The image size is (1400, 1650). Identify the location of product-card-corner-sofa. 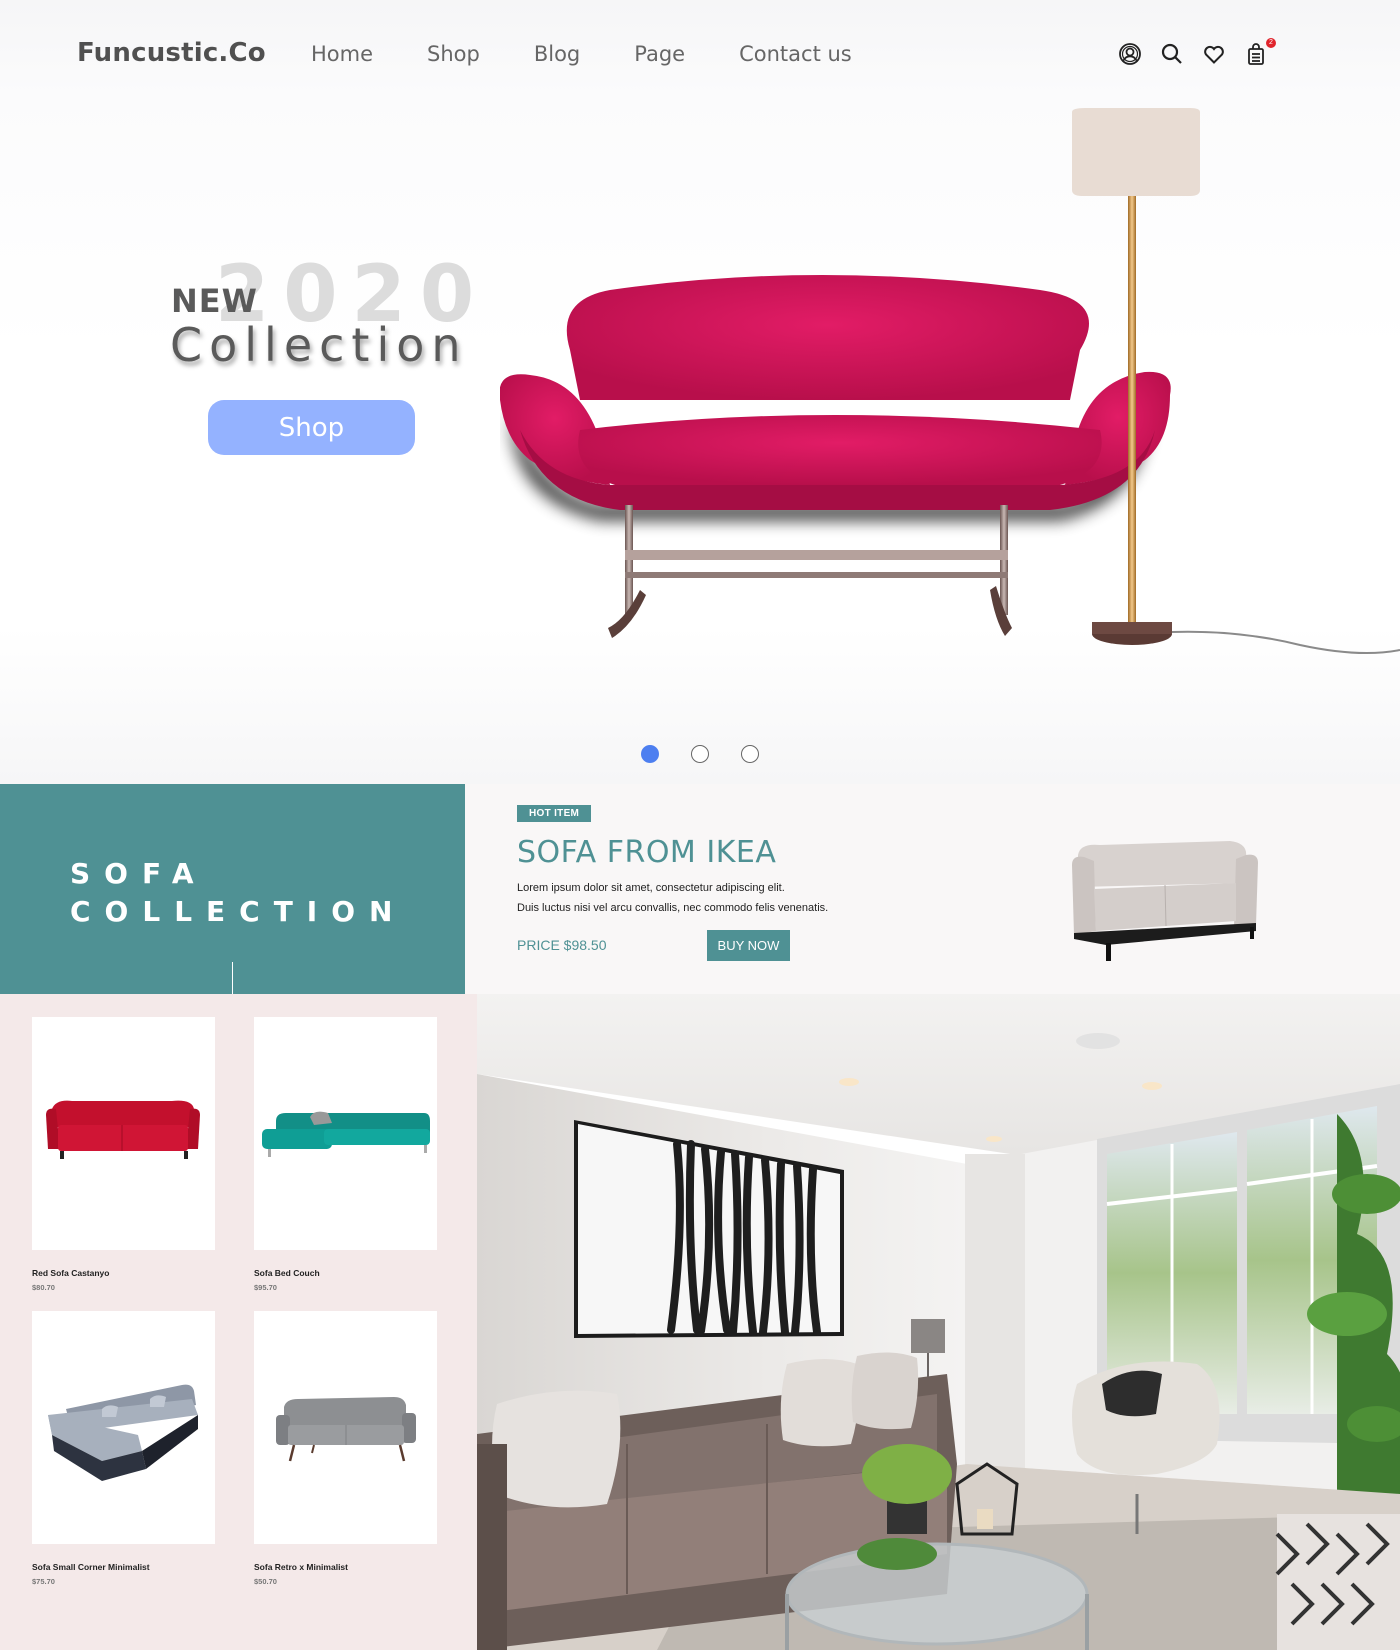
(123, 1427).